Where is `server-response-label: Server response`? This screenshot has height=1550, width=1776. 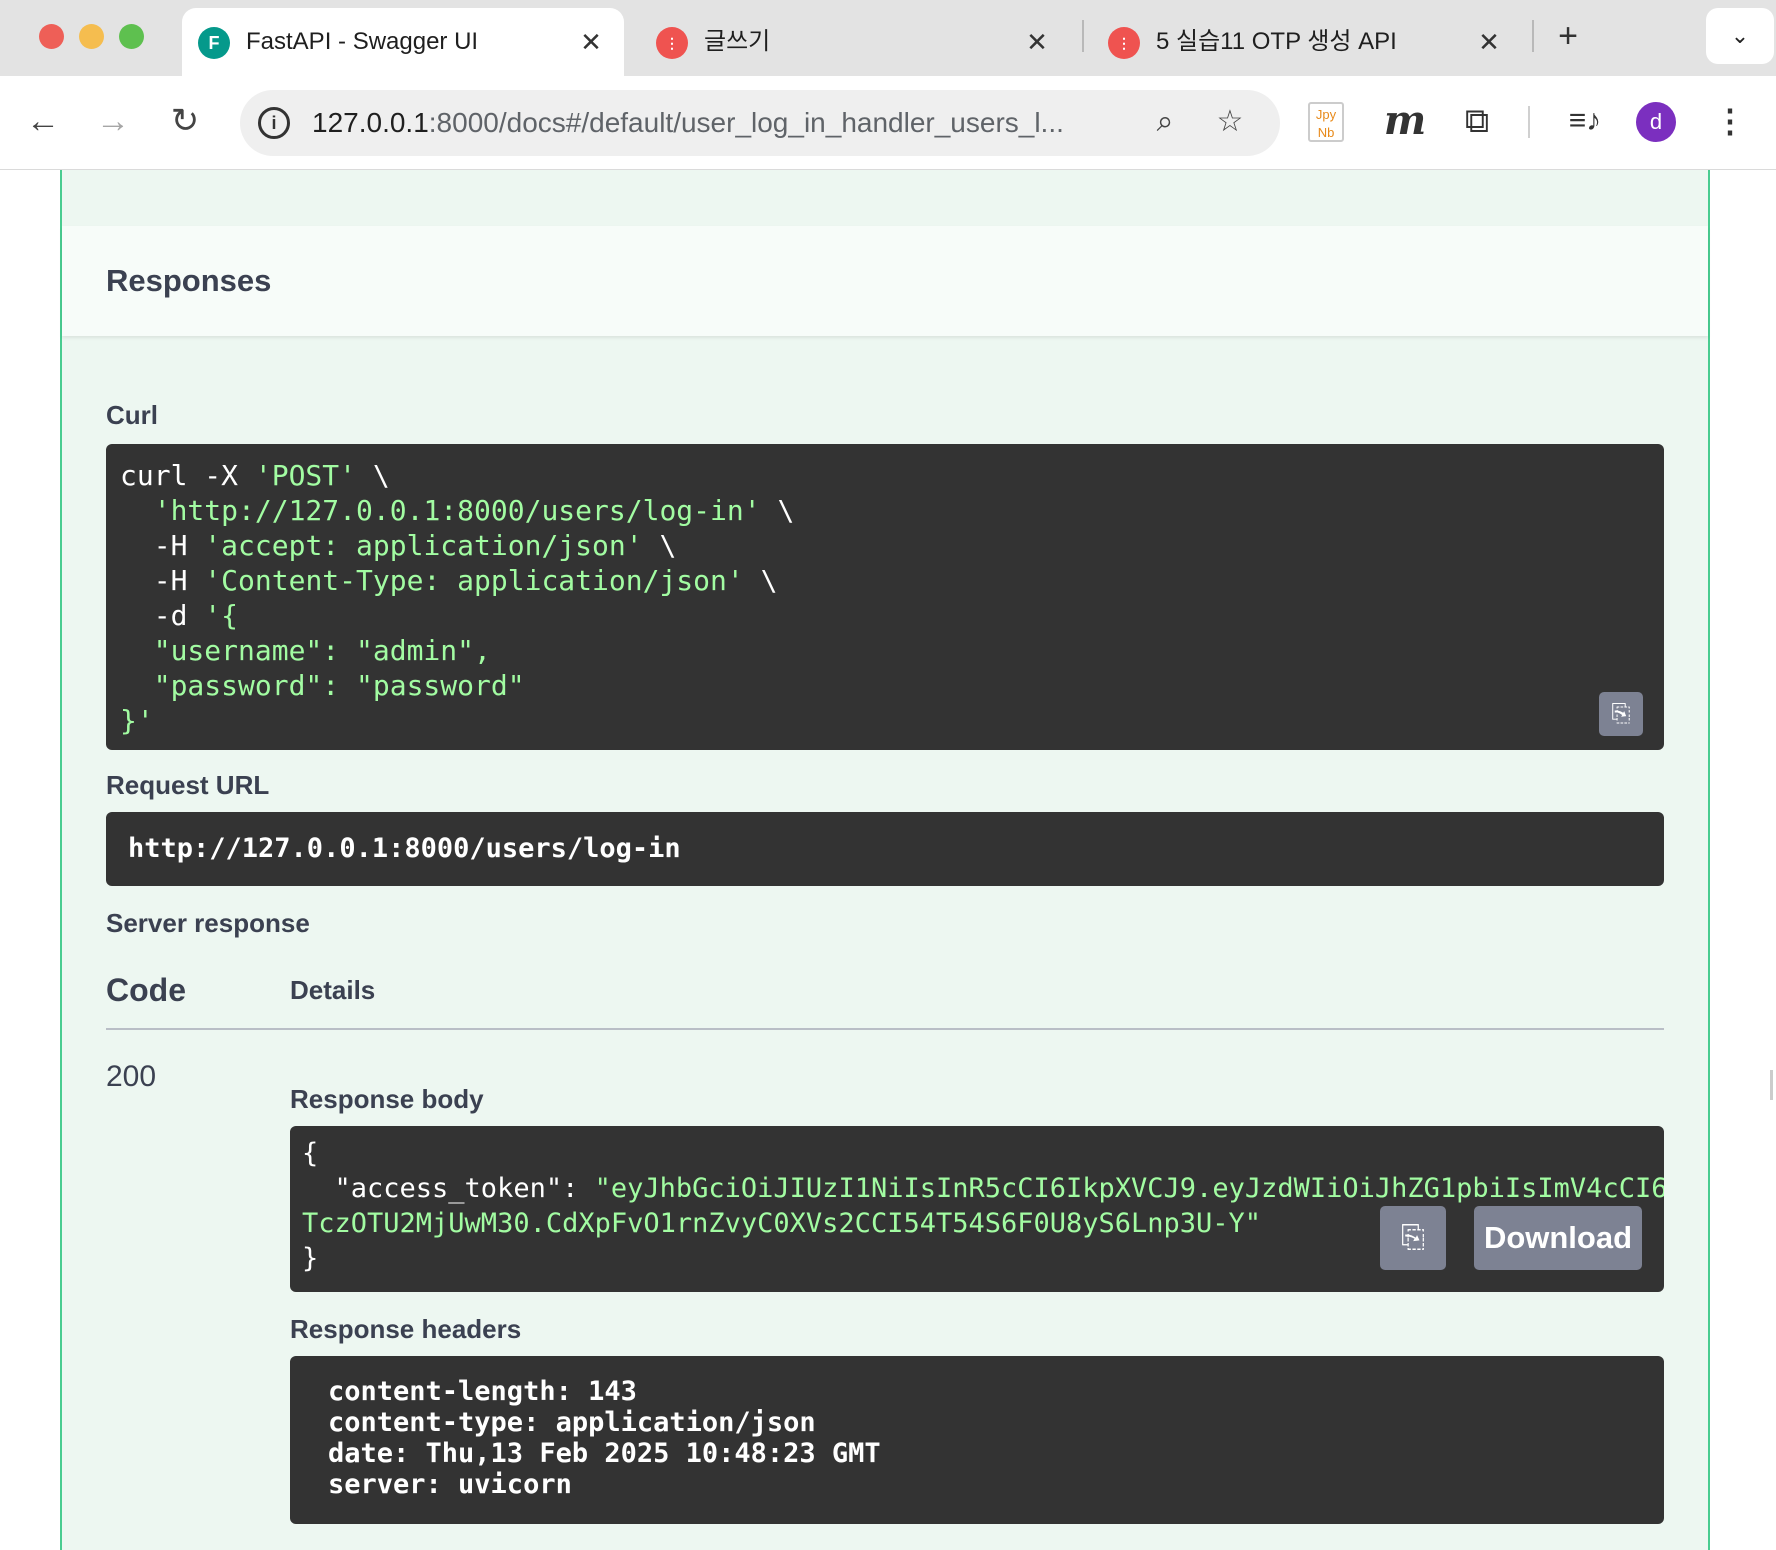 server-response-label: Server response is located at coordinates (208, 923).